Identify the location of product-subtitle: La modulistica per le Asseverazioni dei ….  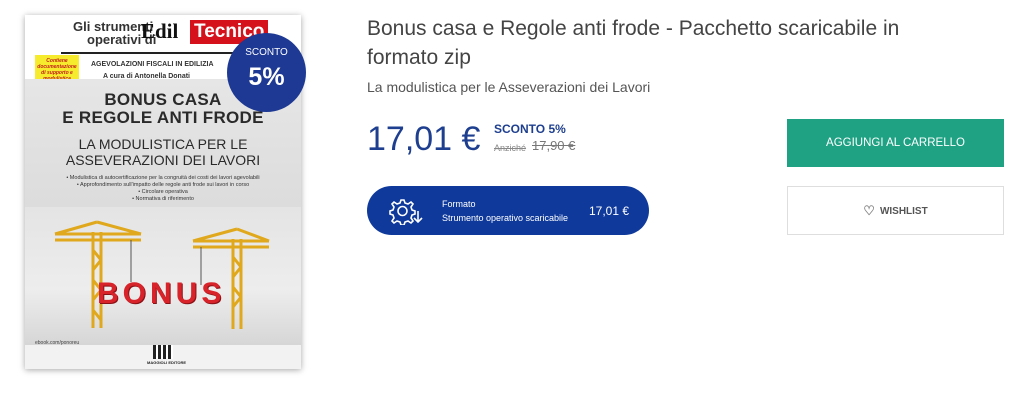
(509, 87).